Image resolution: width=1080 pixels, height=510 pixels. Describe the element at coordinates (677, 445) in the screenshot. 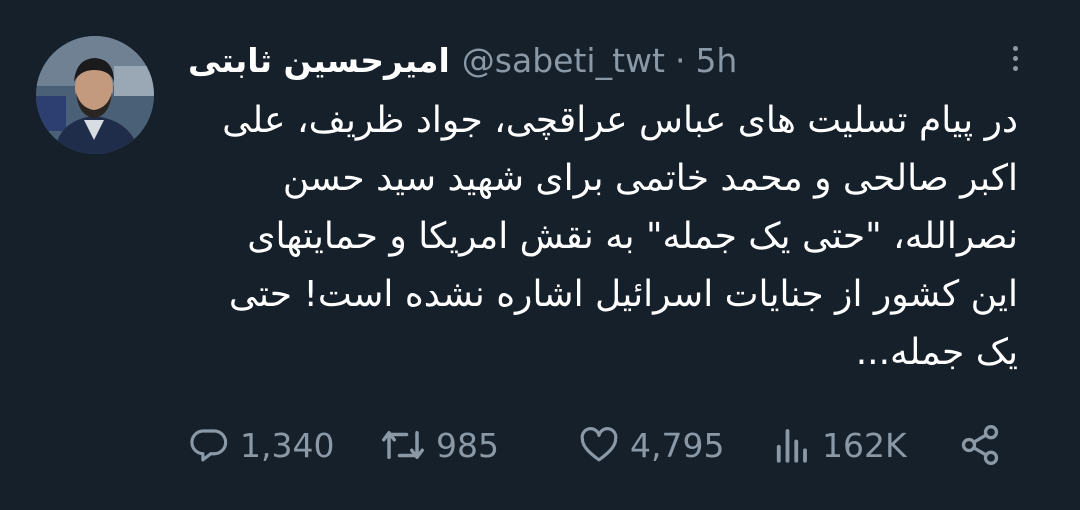

I see `like-count: 4,795` at that location.